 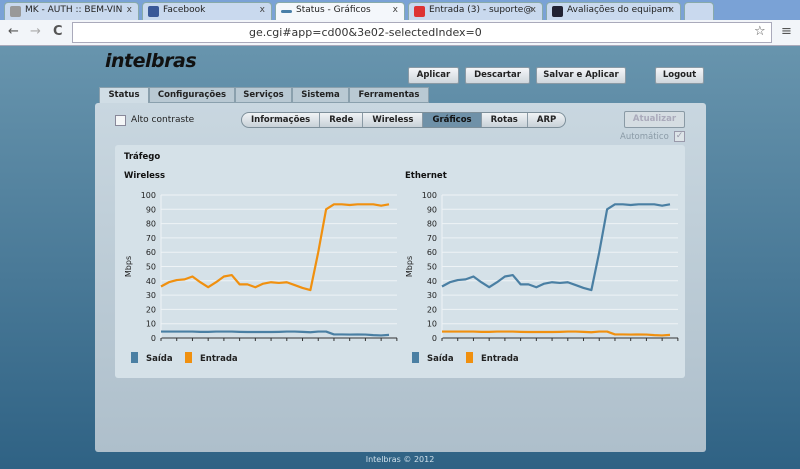 What do you see at coordinates (400, 459) in the screenshot?
I see `footer: Intelbras © 2012` at bounding box center [400, 459].